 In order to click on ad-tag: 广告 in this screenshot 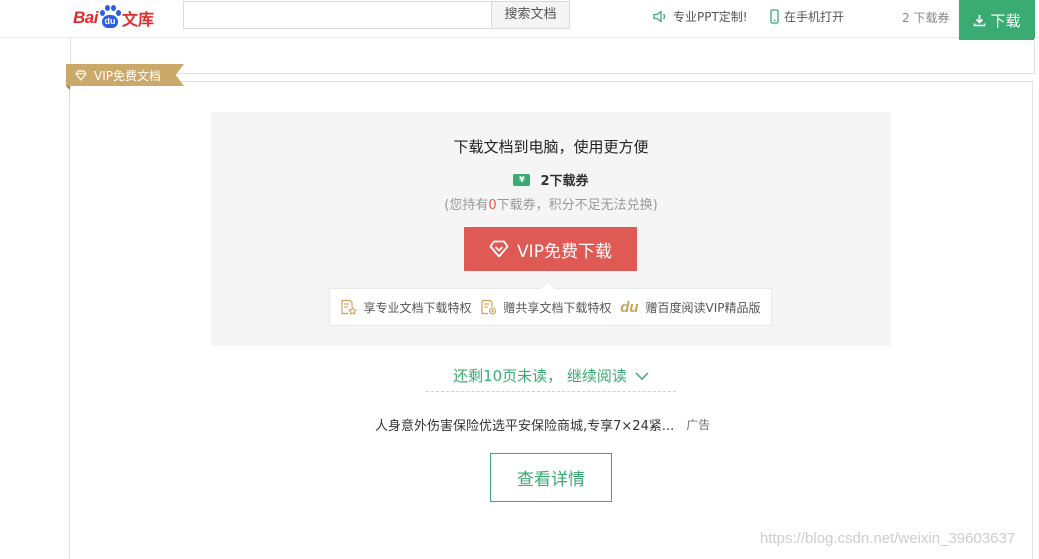, I will do `click(698, 424)`.